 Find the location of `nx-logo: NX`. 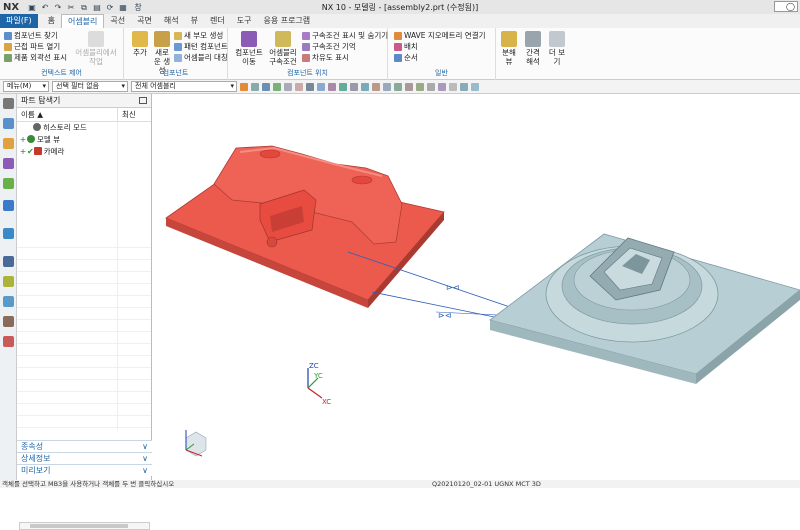

nx-logo: NX is located at coordinates (11, 7).